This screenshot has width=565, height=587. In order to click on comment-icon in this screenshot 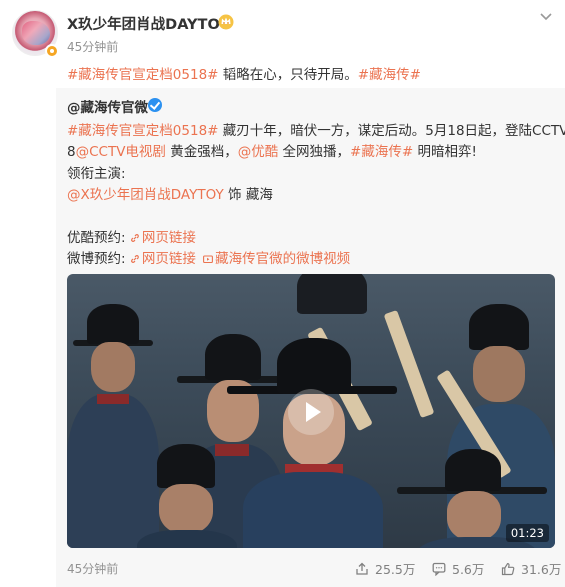, I will do `click(439, 569)`.